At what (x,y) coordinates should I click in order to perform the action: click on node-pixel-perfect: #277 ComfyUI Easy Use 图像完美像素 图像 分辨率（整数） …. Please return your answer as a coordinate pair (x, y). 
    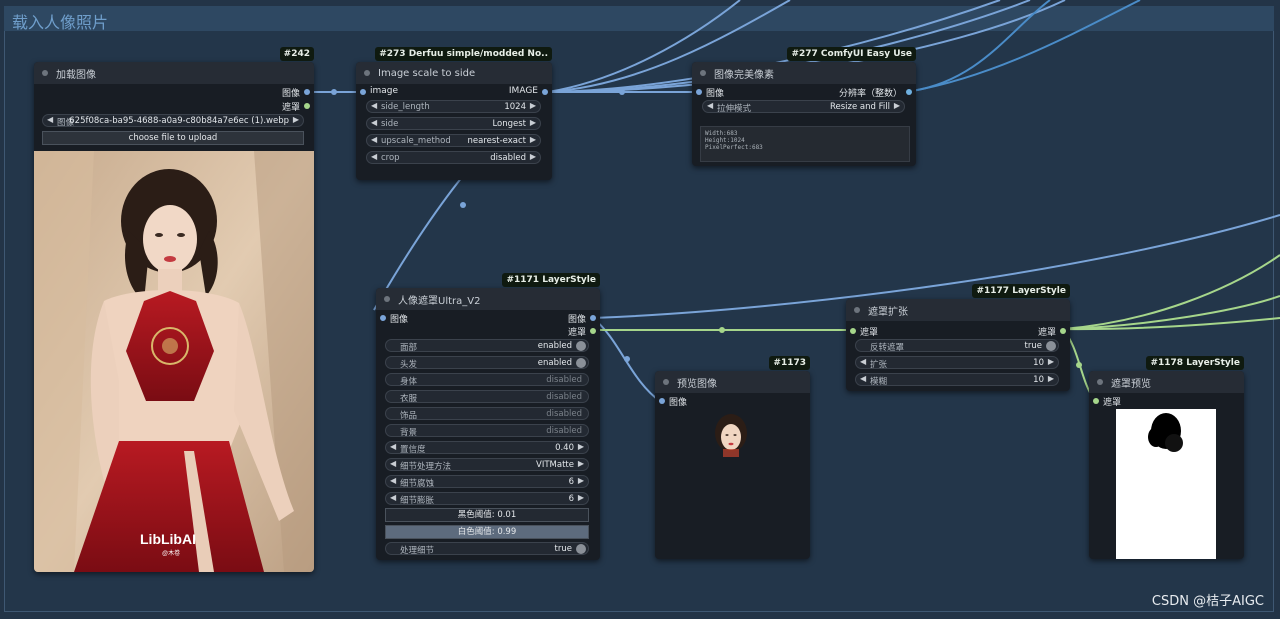
    Looking at the image, I should click on (804, 106).